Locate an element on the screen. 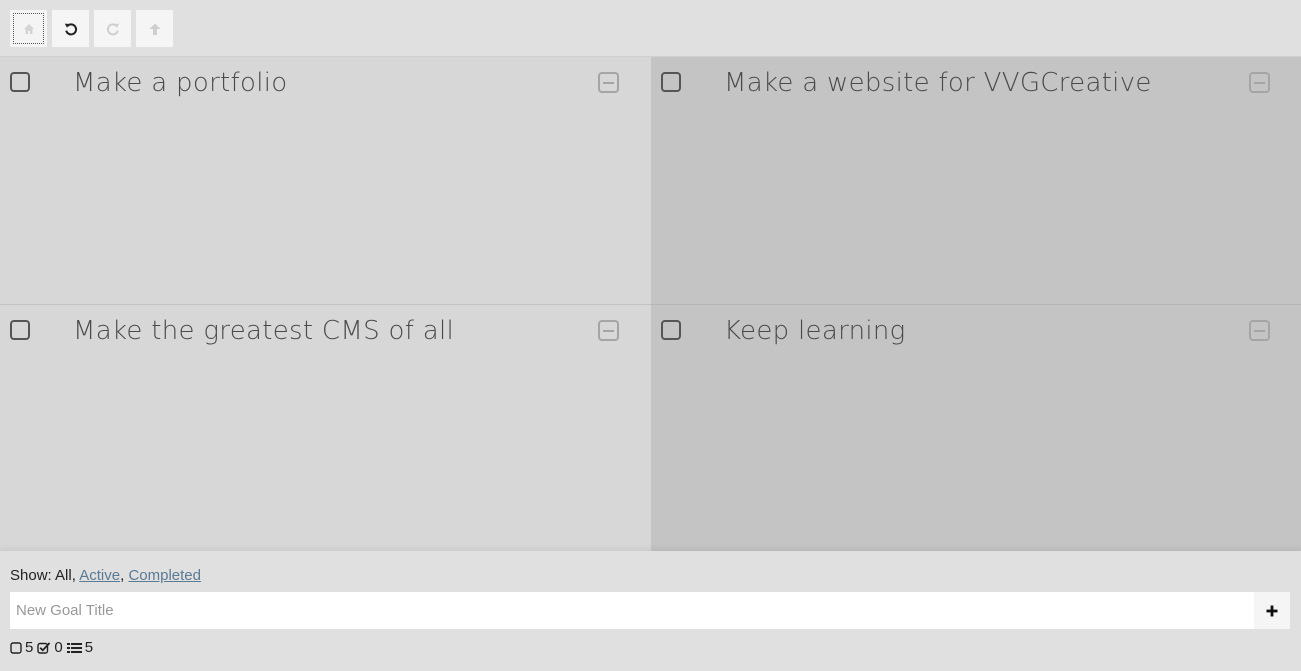 The width and height of the screenshot is (1301, 671). up-button is located at coordinates (154, 28).